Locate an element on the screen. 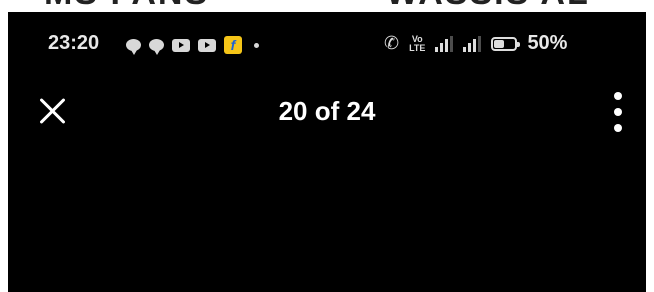 This screenshot has height=292, width=654. notification-icons: f is located at coordinates (192, 45).